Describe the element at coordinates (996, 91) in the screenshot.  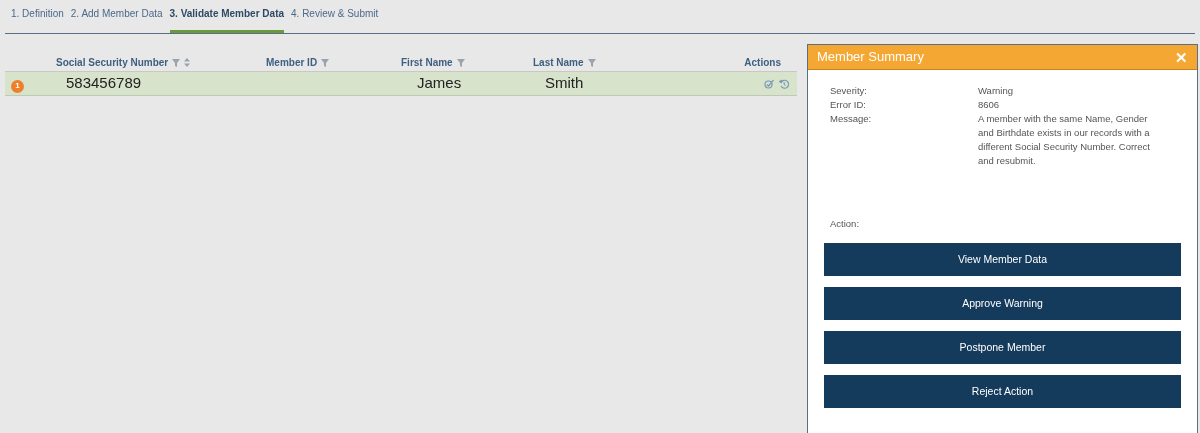
I see `field-value: Warning` at that location.